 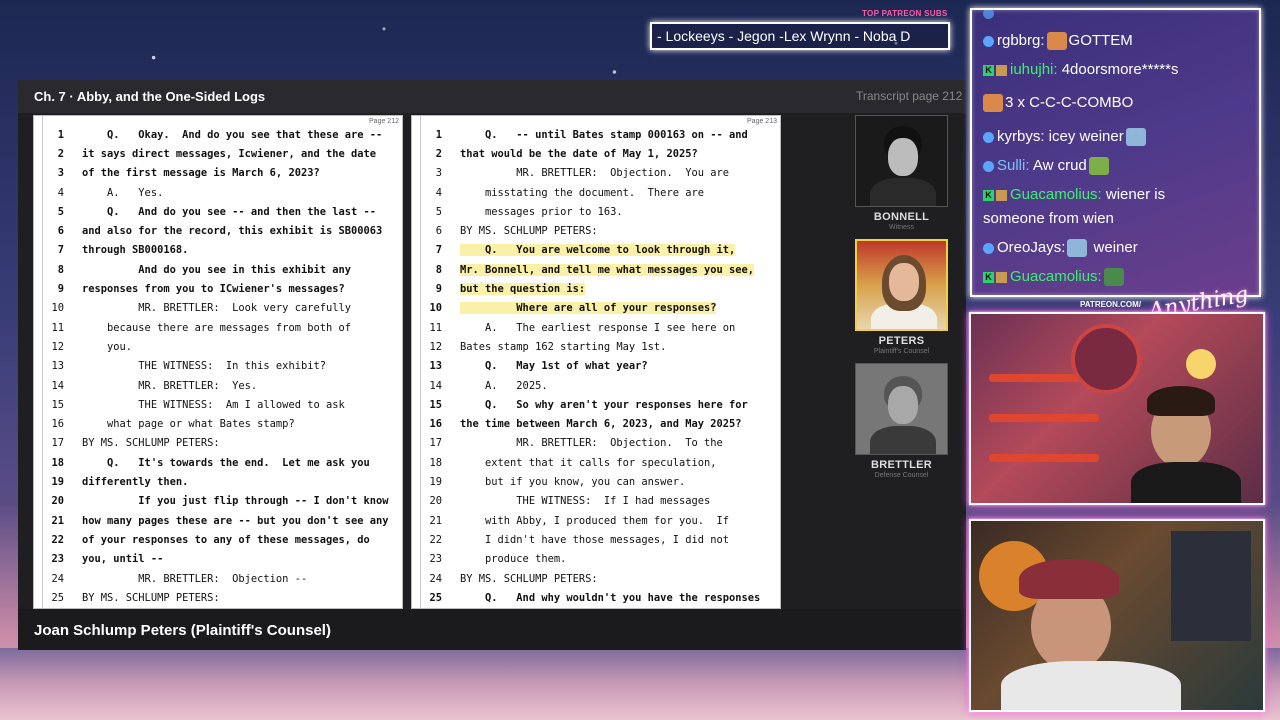 What do you see at coordinates (596, 231) in the screenshot?
I see `transcript-line: 6 BY MS. SCHLUMP PETERS:` at bounding box center [596, 231].